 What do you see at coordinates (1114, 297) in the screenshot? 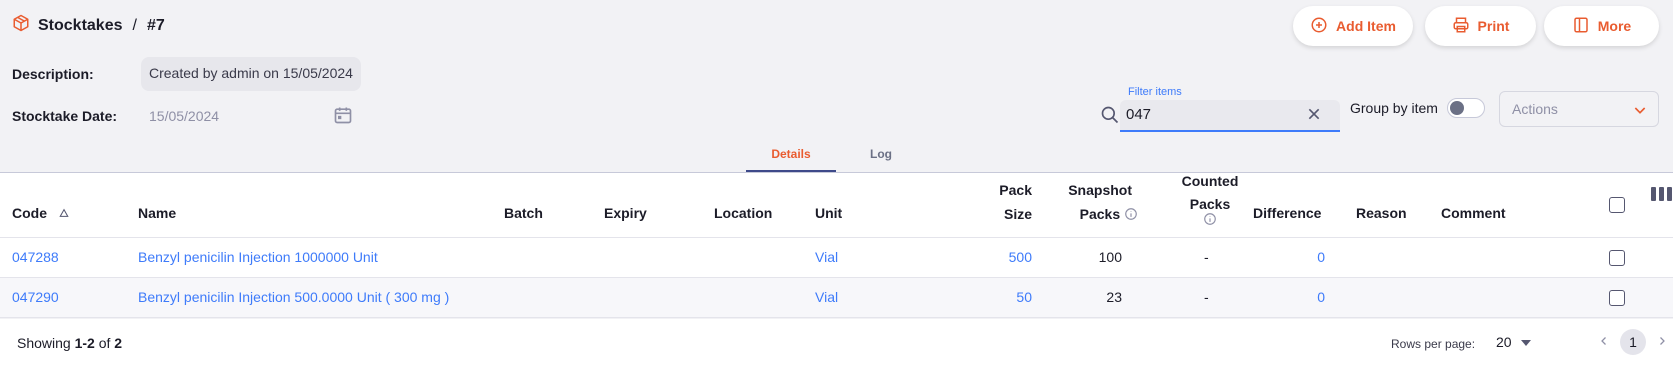
I see `cell-snapshot-packs: 23` at bounding box center [1114, 297].